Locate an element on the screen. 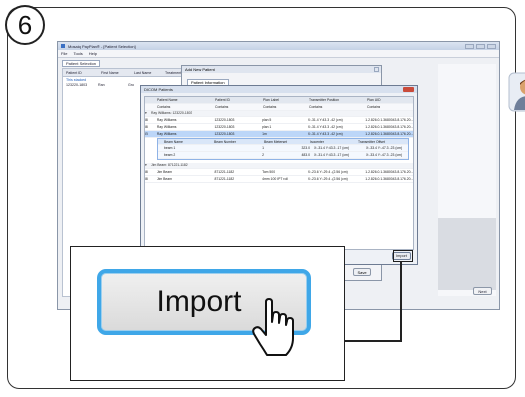 The height and width of the screenshot is (397, 525). tab-patient-selection: Patient Selection is located at coordinates (81, 63).